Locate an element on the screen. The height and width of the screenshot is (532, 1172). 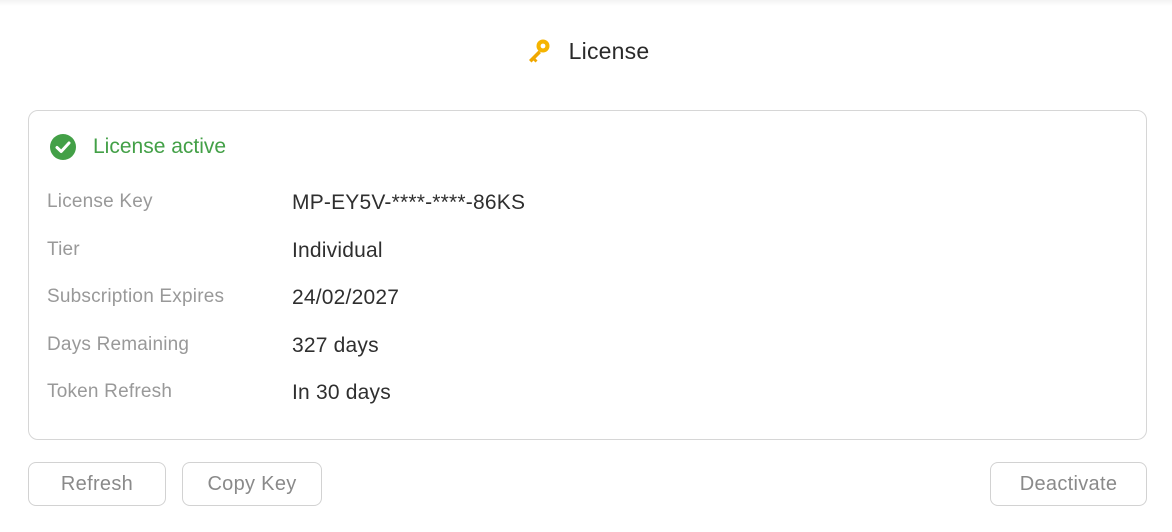
detail-row-subscription-expires: Subscription Expires 24/02/2027 is located at coordinates (587, 310).